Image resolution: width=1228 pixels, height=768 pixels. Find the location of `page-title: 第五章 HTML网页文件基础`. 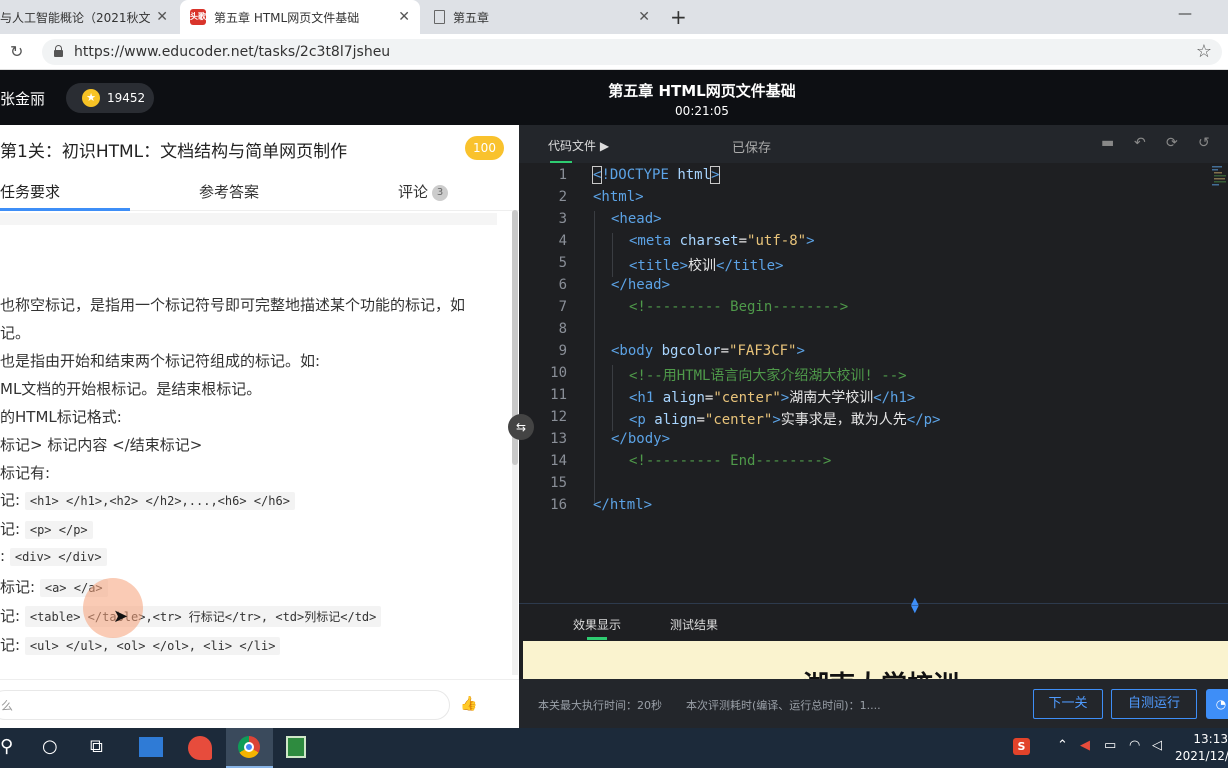

page-title: 第五章 HTML网页文件基础 is located at coordinates (702, 91).